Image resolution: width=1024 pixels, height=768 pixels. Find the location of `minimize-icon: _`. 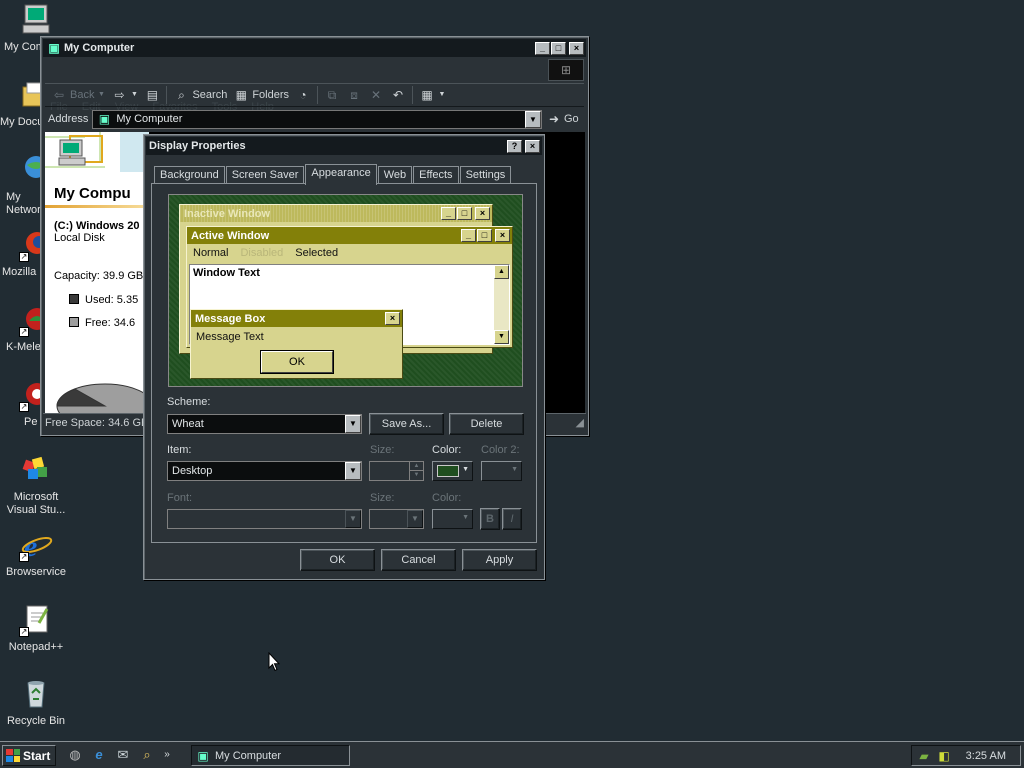

minimize-icon: _ is located at coordinates (448, 213).